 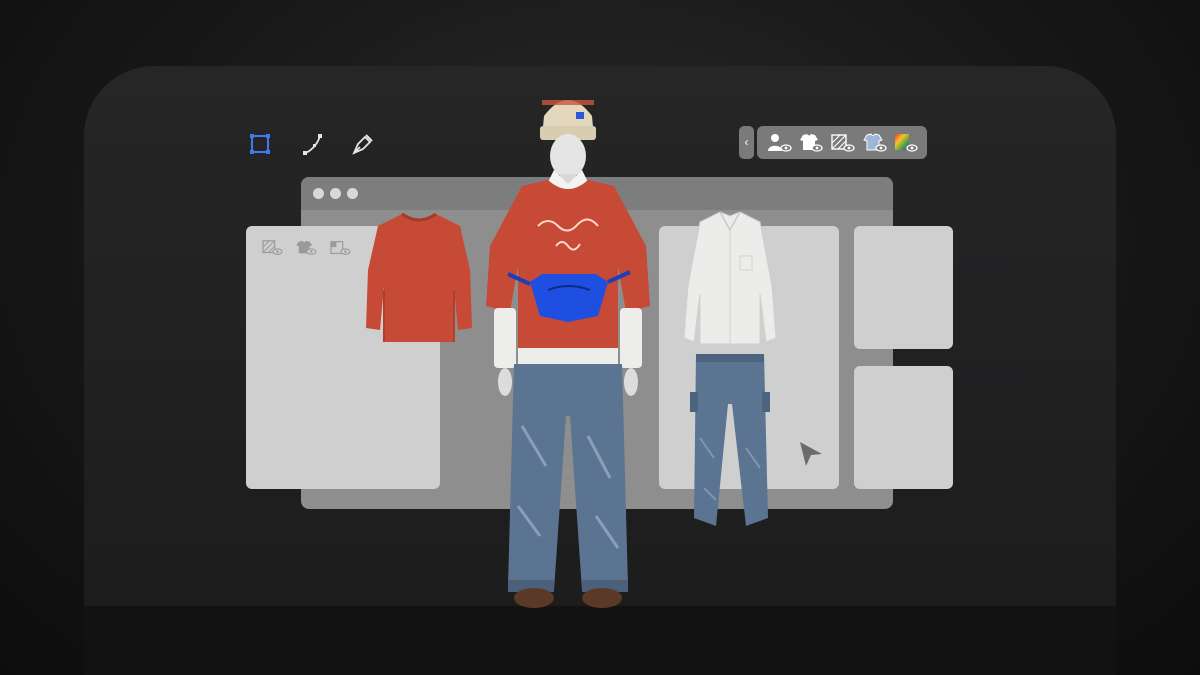 What do you see at coordinates (313, 144) in the screenshot?
I see `curve-tool-icon` at bounding box center [313, 144].